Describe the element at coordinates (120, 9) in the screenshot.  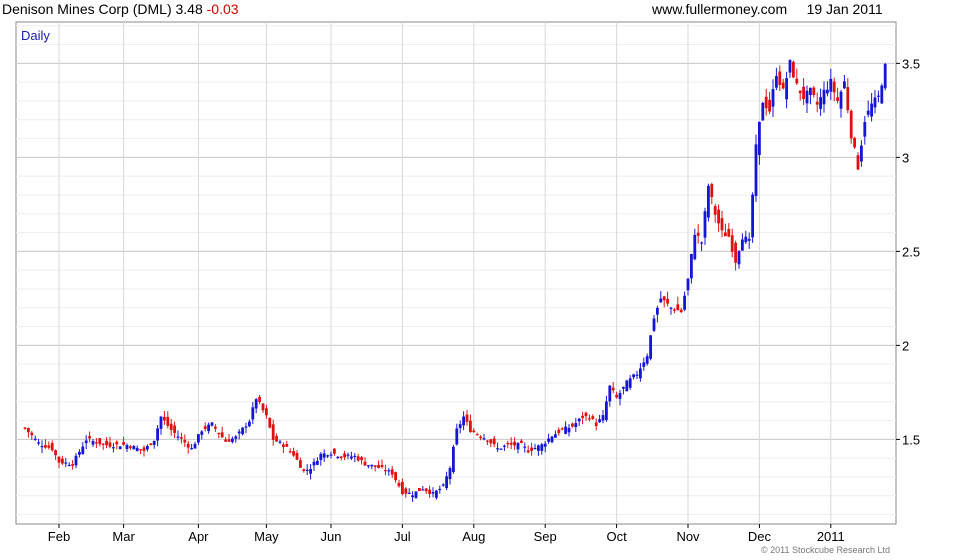
I see `chart-header-security: Denison Mines Corp (DML) 3.48 -0.03` at that location.